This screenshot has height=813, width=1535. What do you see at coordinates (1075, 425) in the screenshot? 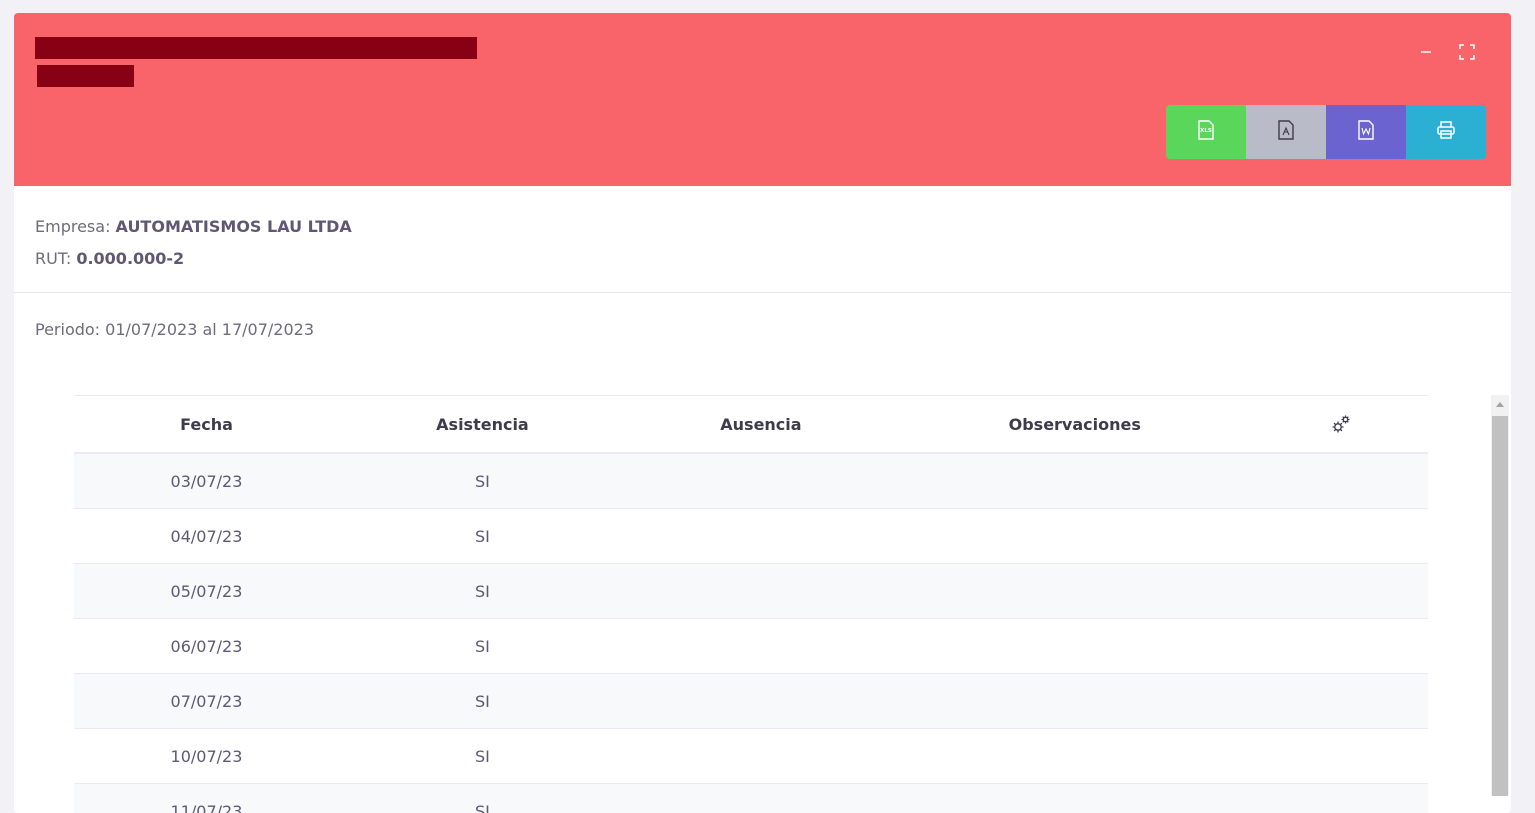
I see `column-header-observaciones: Observaciones` at bounding box center [1075, 425].